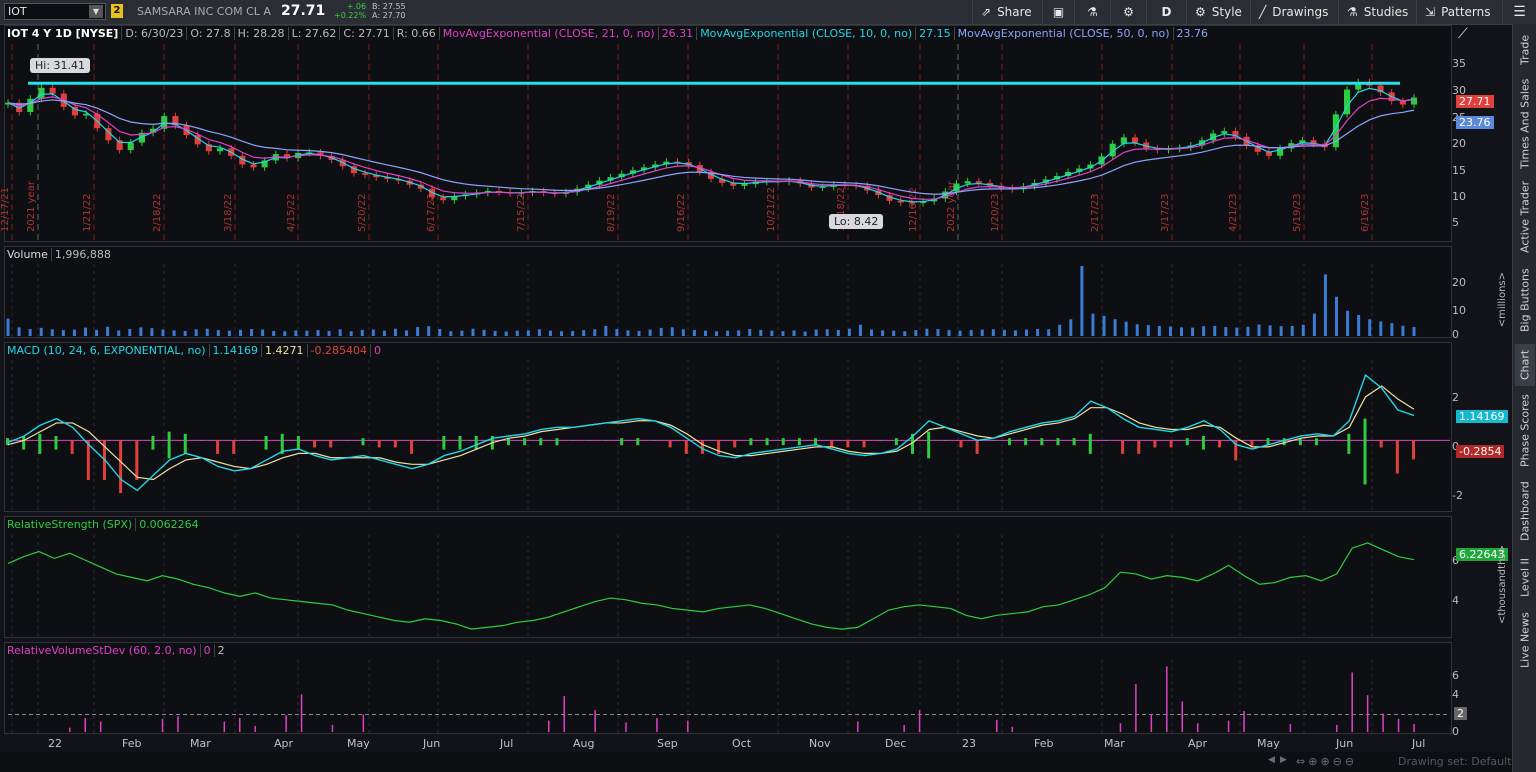  Describe the element at coordinates (1063, 33) in the screenshot. I see `ema50-label: MovAvgExponential (CLOSE, 50, 0, no)` at that location.